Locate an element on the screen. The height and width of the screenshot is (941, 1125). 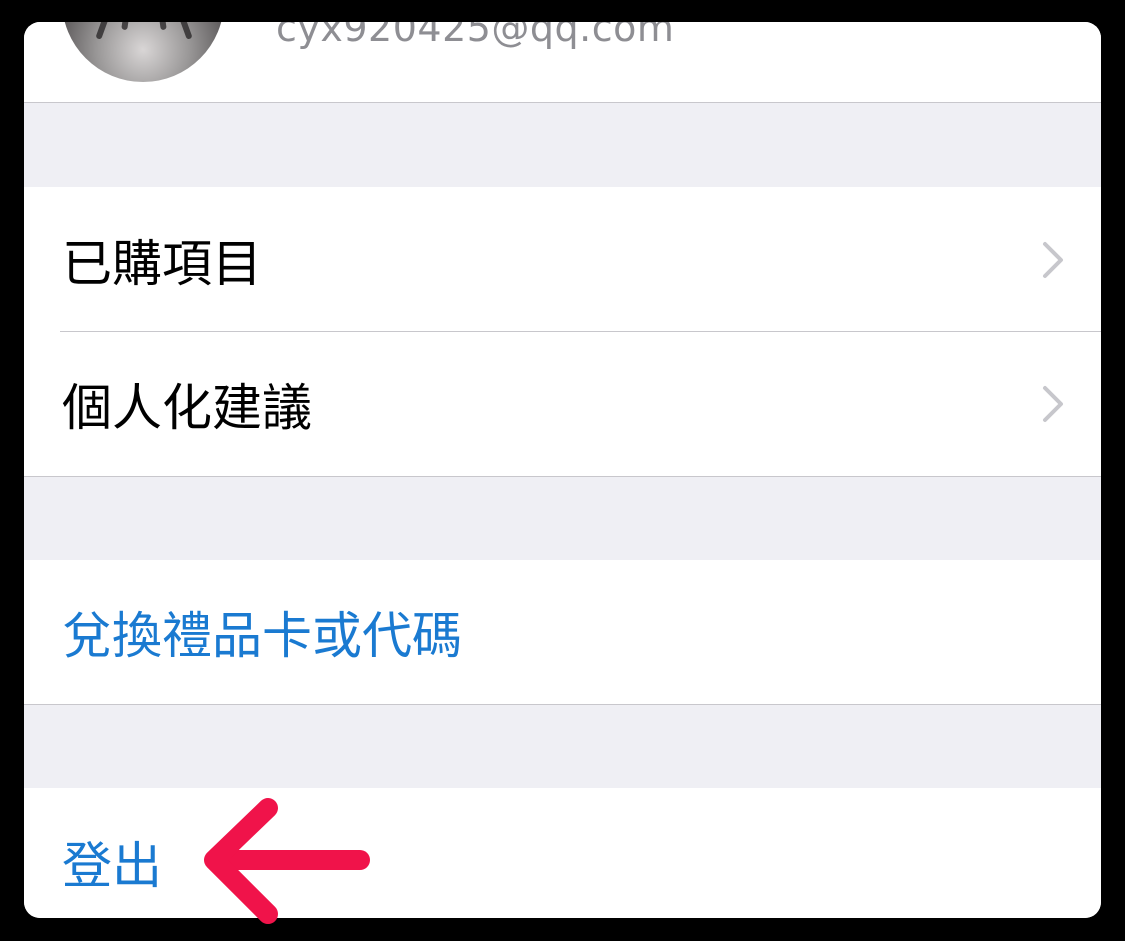
arrow-left-icon is located at coordinates (287, 861).